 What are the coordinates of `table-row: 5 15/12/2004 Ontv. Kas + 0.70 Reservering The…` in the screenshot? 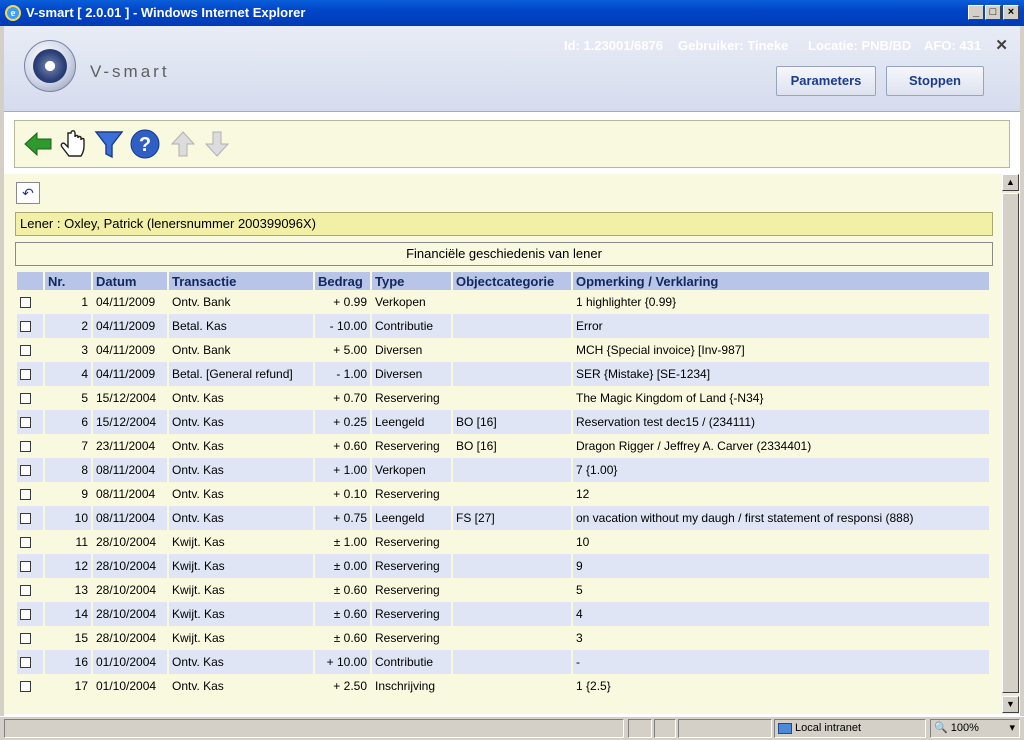 It's located at (503, 398).